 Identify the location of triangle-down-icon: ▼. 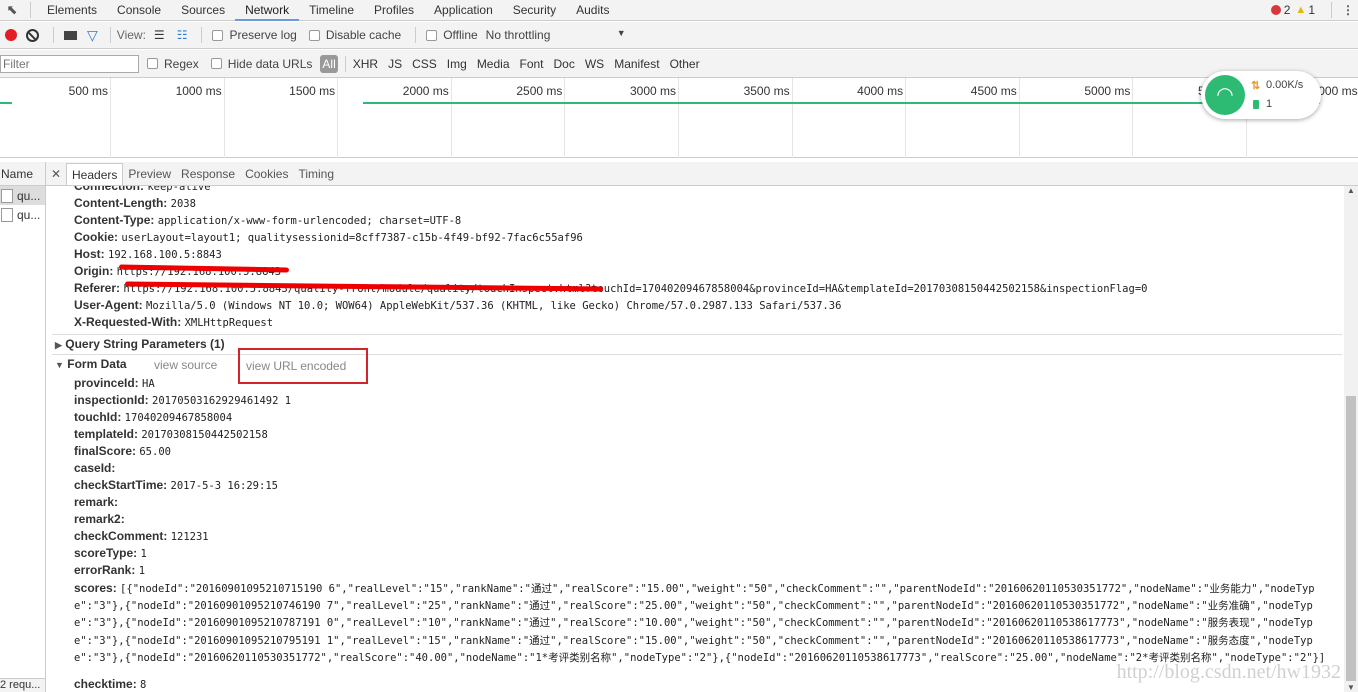
(59, 365).